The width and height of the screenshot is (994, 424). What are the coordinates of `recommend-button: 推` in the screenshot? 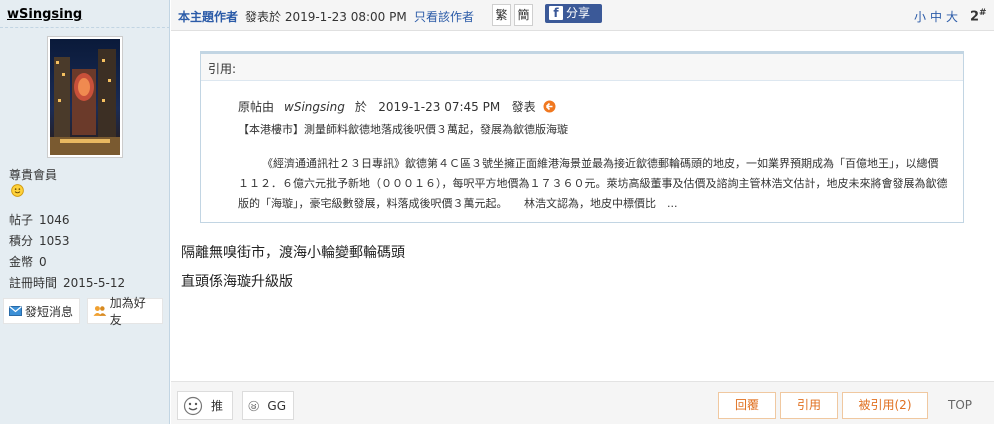 It's located at (205, 405).